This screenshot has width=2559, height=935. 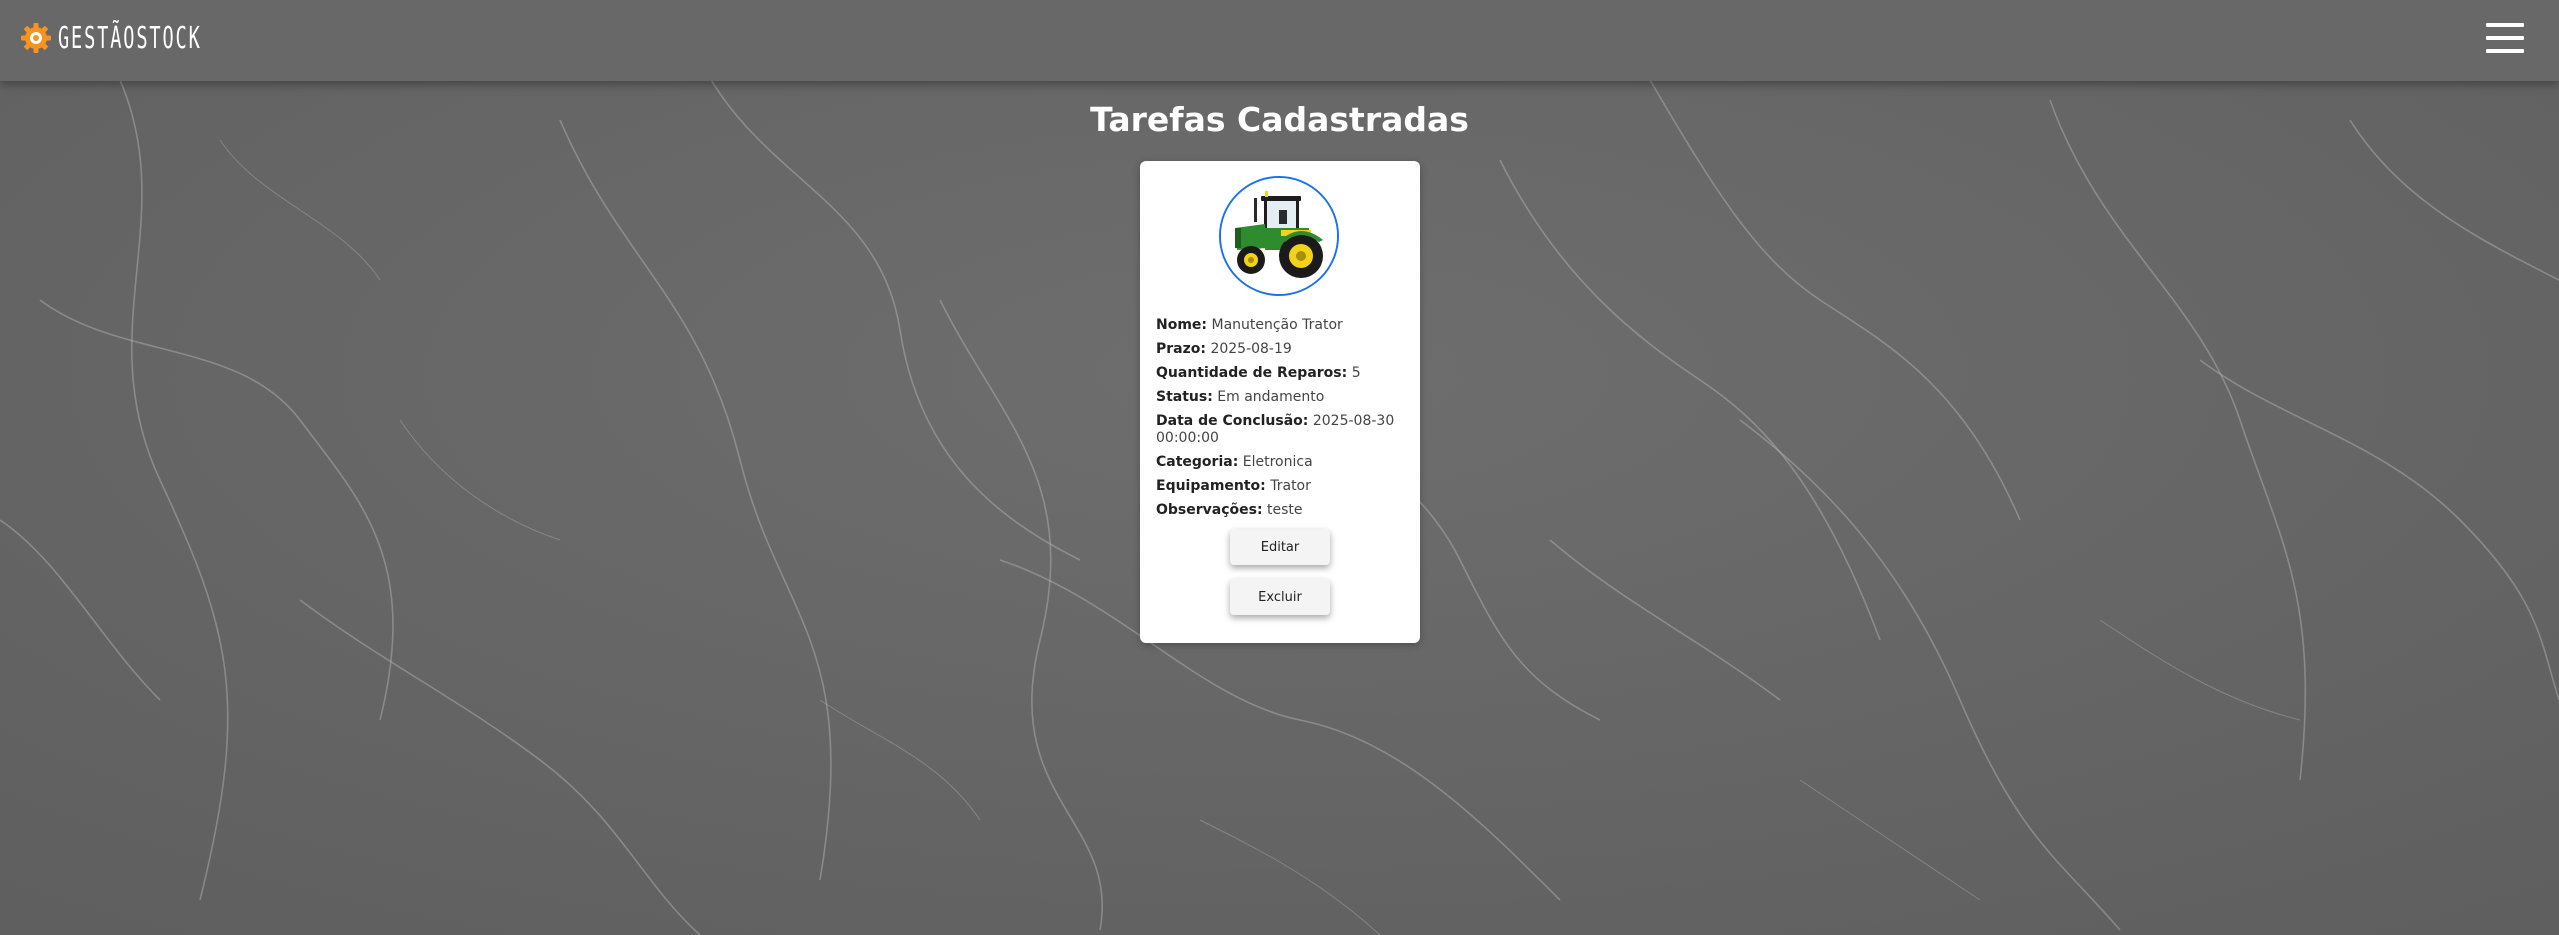 I want to click on field-value: 5, so click(x=1356, y=373).